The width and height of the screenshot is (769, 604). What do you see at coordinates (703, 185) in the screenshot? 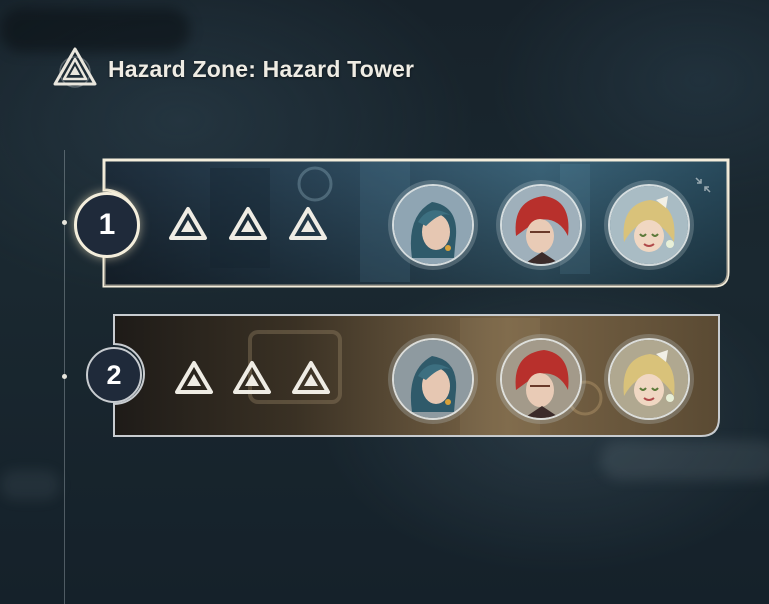
I see `collapse-icon` at bounding box center [703, 185].